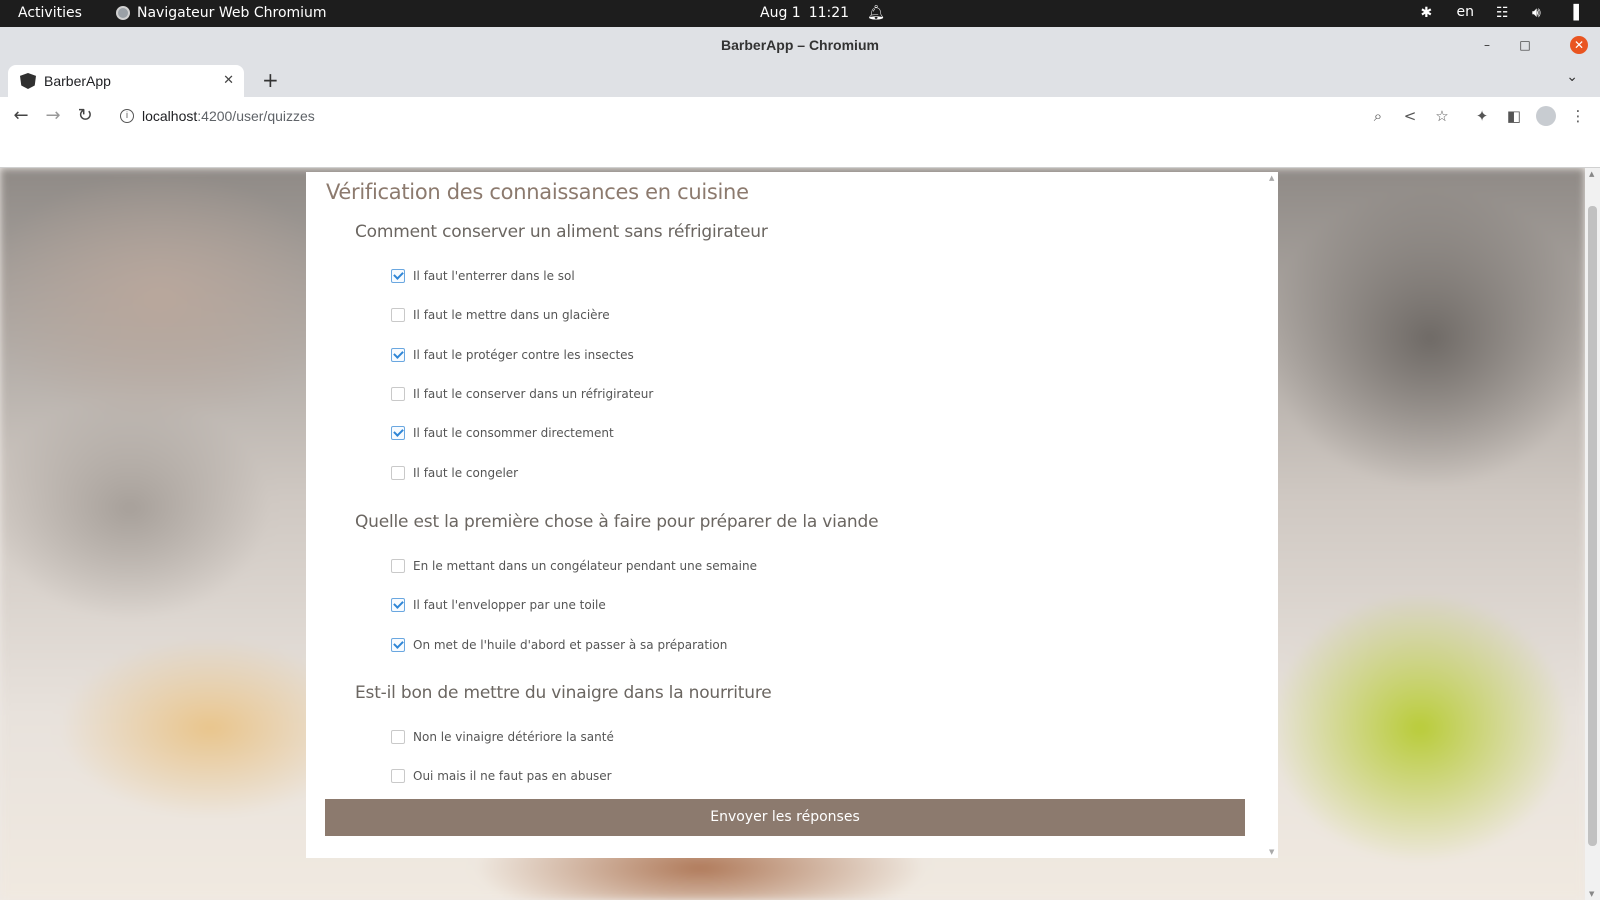 The height and width of the screenshot is (900, 1600). I want to click on system-tray: ✱ en ☷ 🔊︎ ▐, so click(1502, 12).